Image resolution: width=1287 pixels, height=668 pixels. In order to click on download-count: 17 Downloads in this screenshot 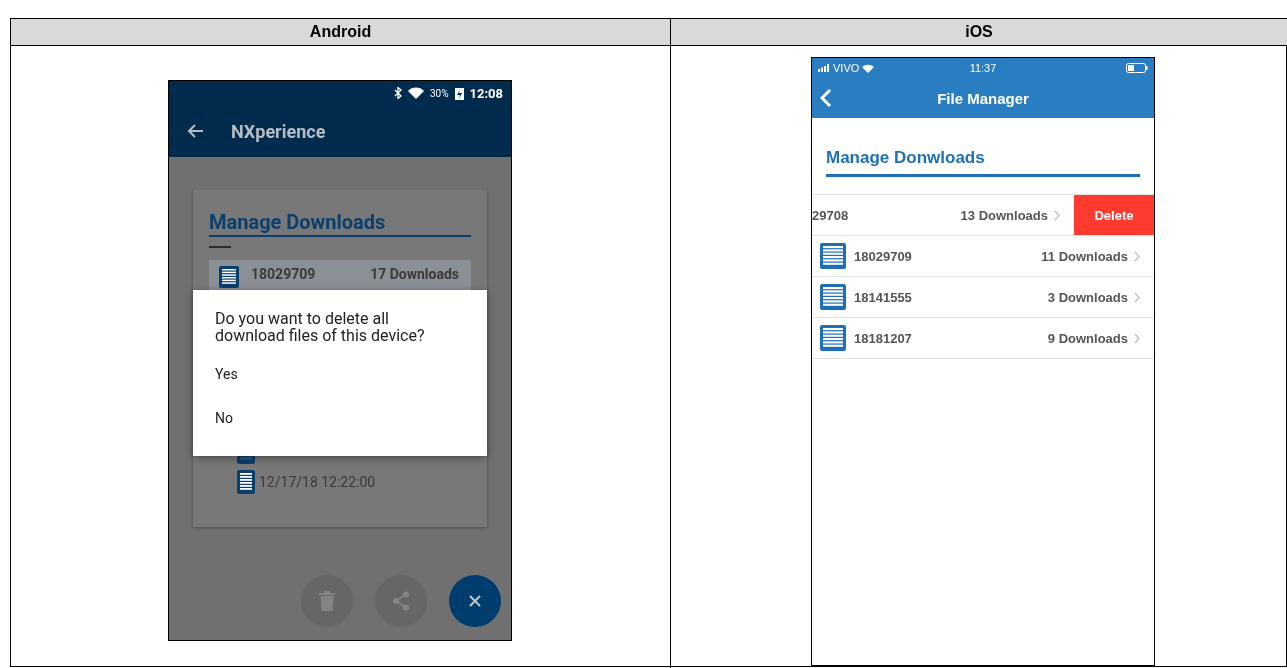, I will do `click(415, 274)`.